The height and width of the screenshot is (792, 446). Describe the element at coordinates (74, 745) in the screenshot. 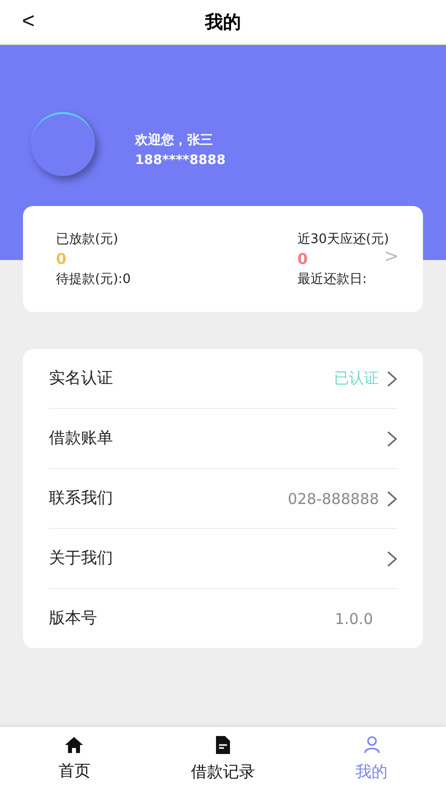

I see `home-icon` at that location.